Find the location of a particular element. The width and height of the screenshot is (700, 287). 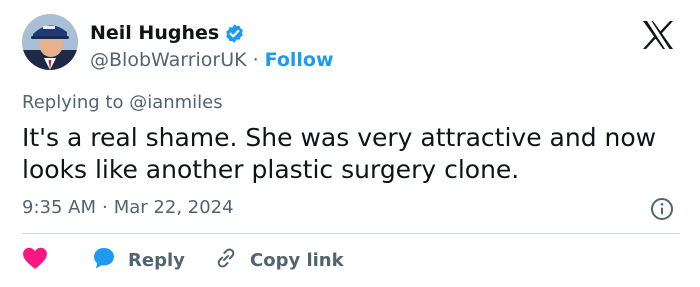

follow-button: Follow is located at coordinates (299, 60).